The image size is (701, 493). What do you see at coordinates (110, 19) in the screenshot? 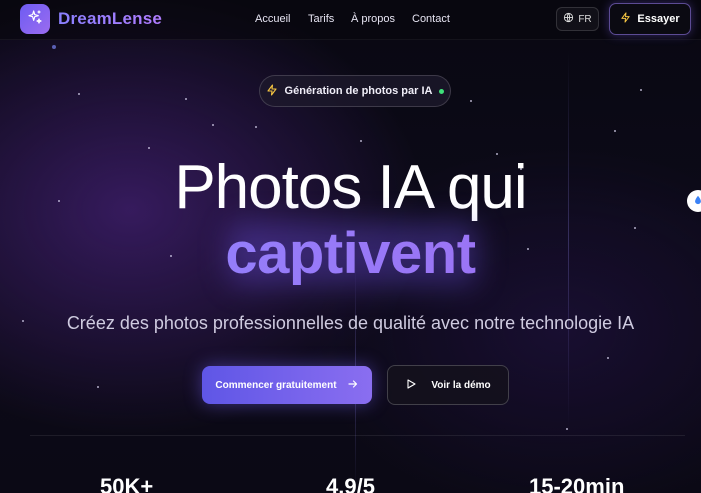
I see `brand-name: DreamLense` at bounding box center [110, 19].